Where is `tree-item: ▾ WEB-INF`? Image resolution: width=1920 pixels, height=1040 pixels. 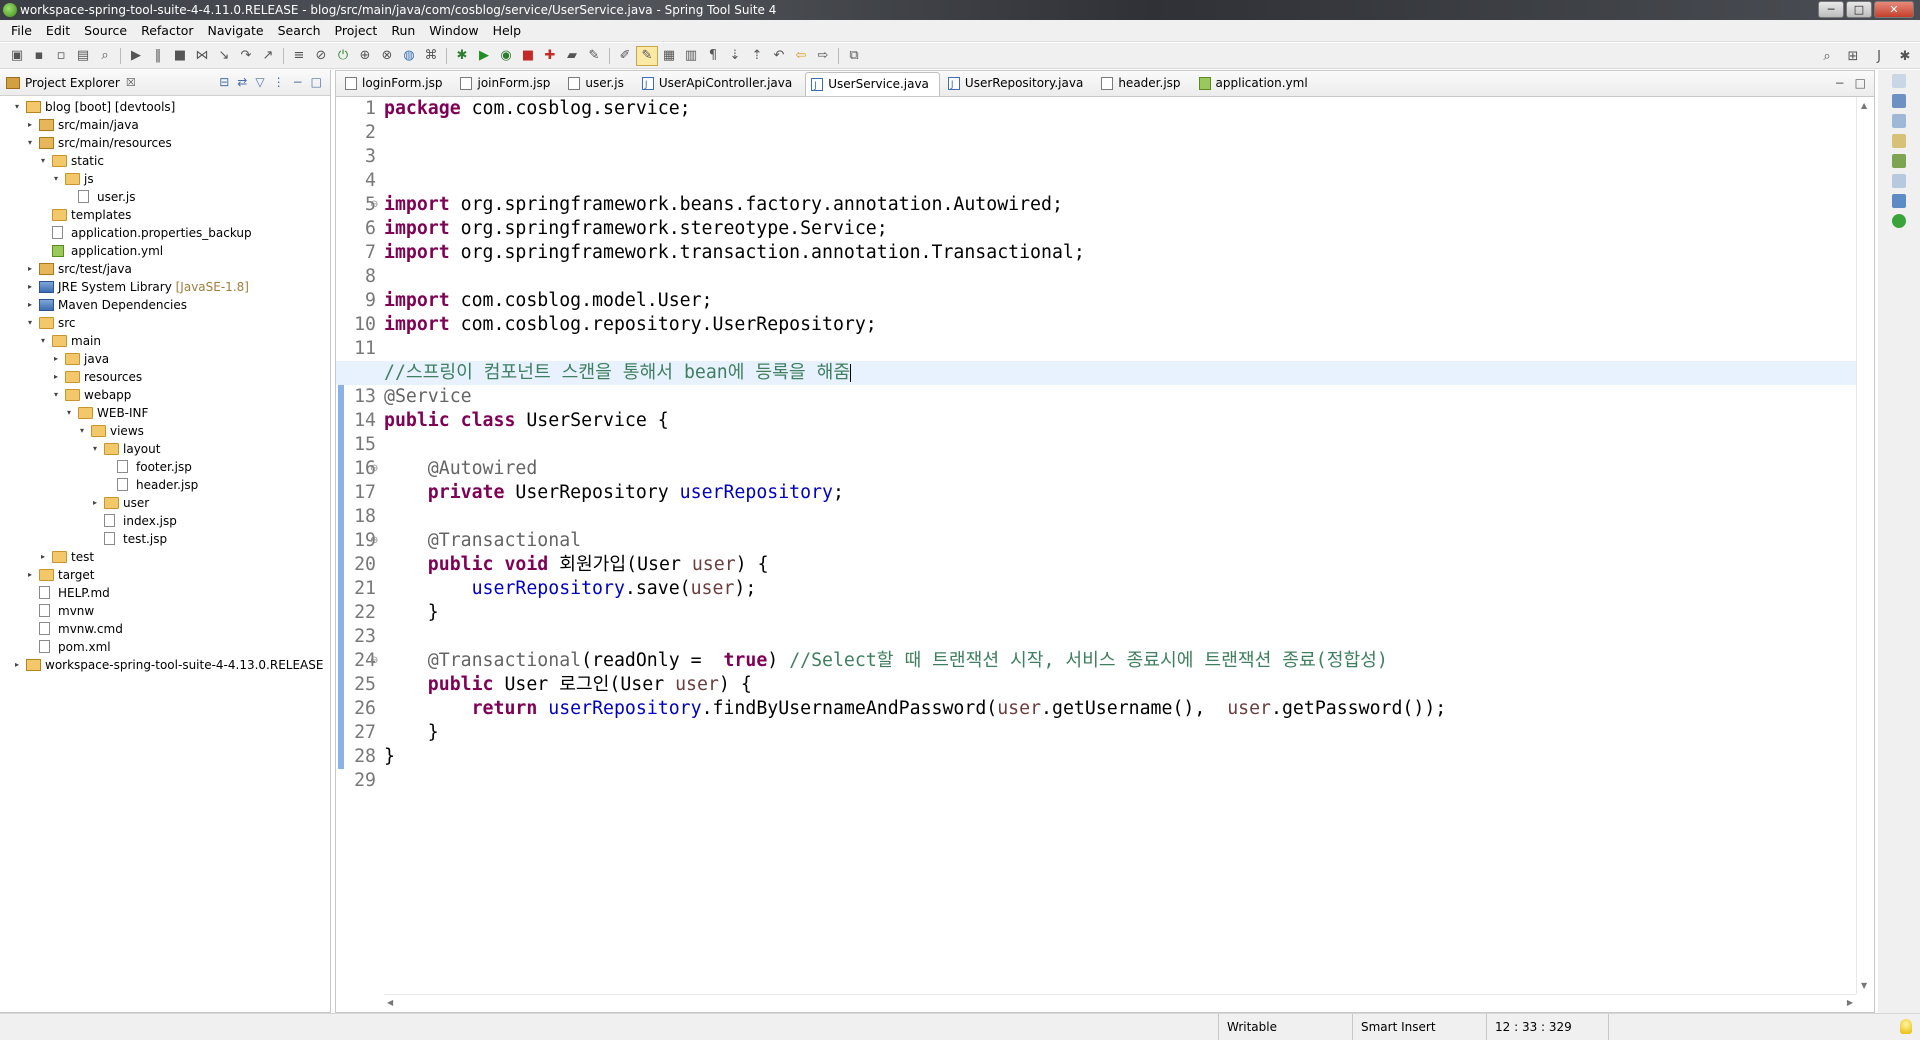 tree-item: ▾ WEB-INF is located at coordinates (165, 413).